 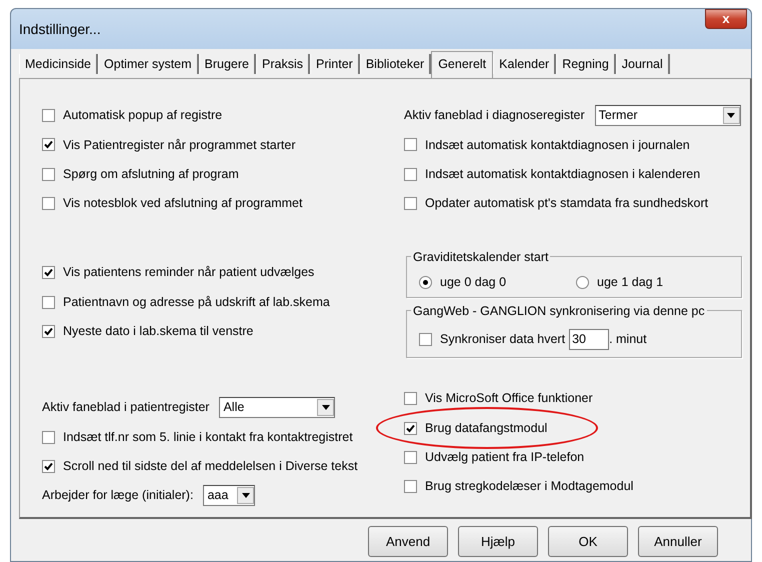 What do you see at coordinates (557, 145) in the screenshot?
I see `checkbox-label: Indsæt automatisk kontaktdiagnosen i journalen` at bounding box center [557, 145].